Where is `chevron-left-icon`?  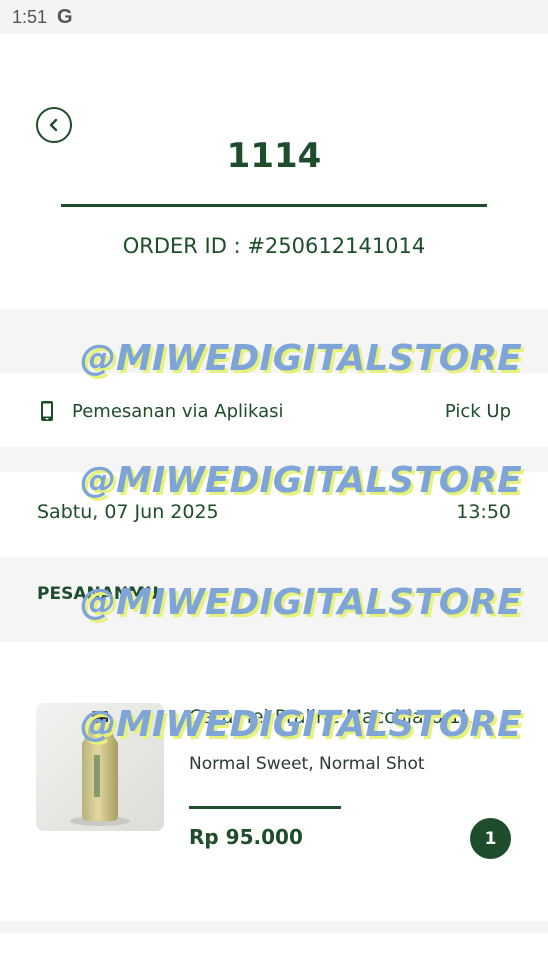
chevron-left-icon is located at coordinates (53, 125).